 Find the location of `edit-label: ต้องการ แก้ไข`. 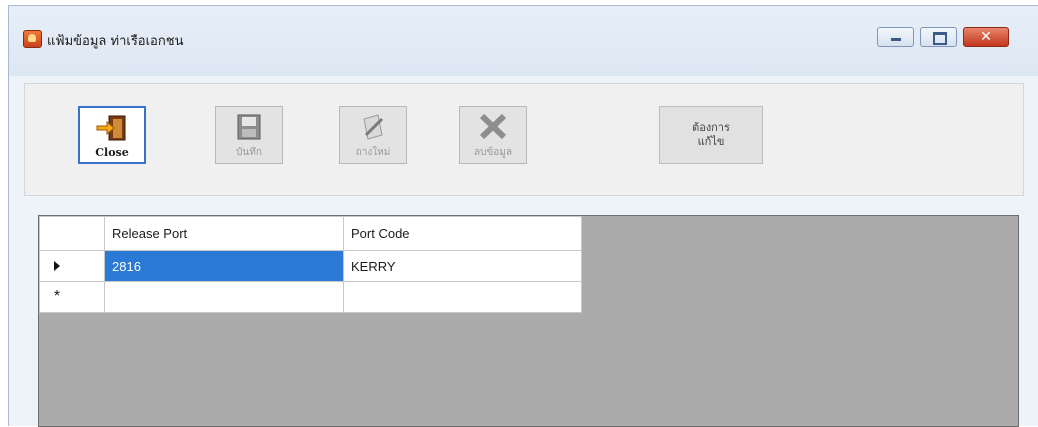

edit-label: ต้องการ แก้ไข is located at coordinates (711, 134).